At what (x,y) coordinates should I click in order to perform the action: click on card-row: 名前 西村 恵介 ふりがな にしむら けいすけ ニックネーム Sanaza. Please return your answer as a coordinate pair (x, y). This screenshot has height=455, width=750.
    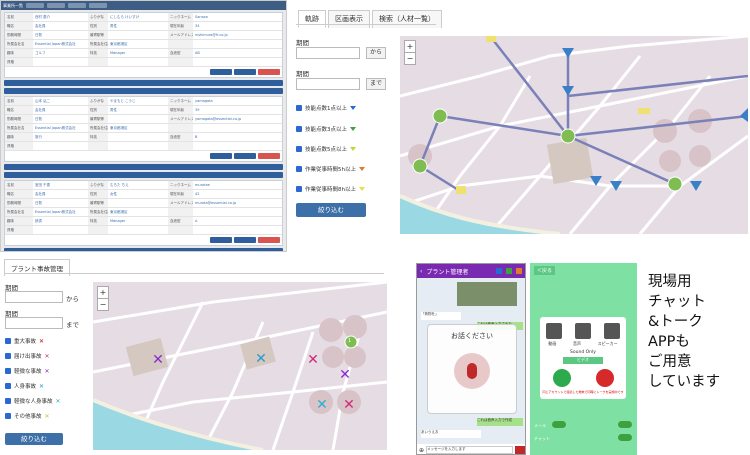
    Looking at the image, I should click on (143, 17).